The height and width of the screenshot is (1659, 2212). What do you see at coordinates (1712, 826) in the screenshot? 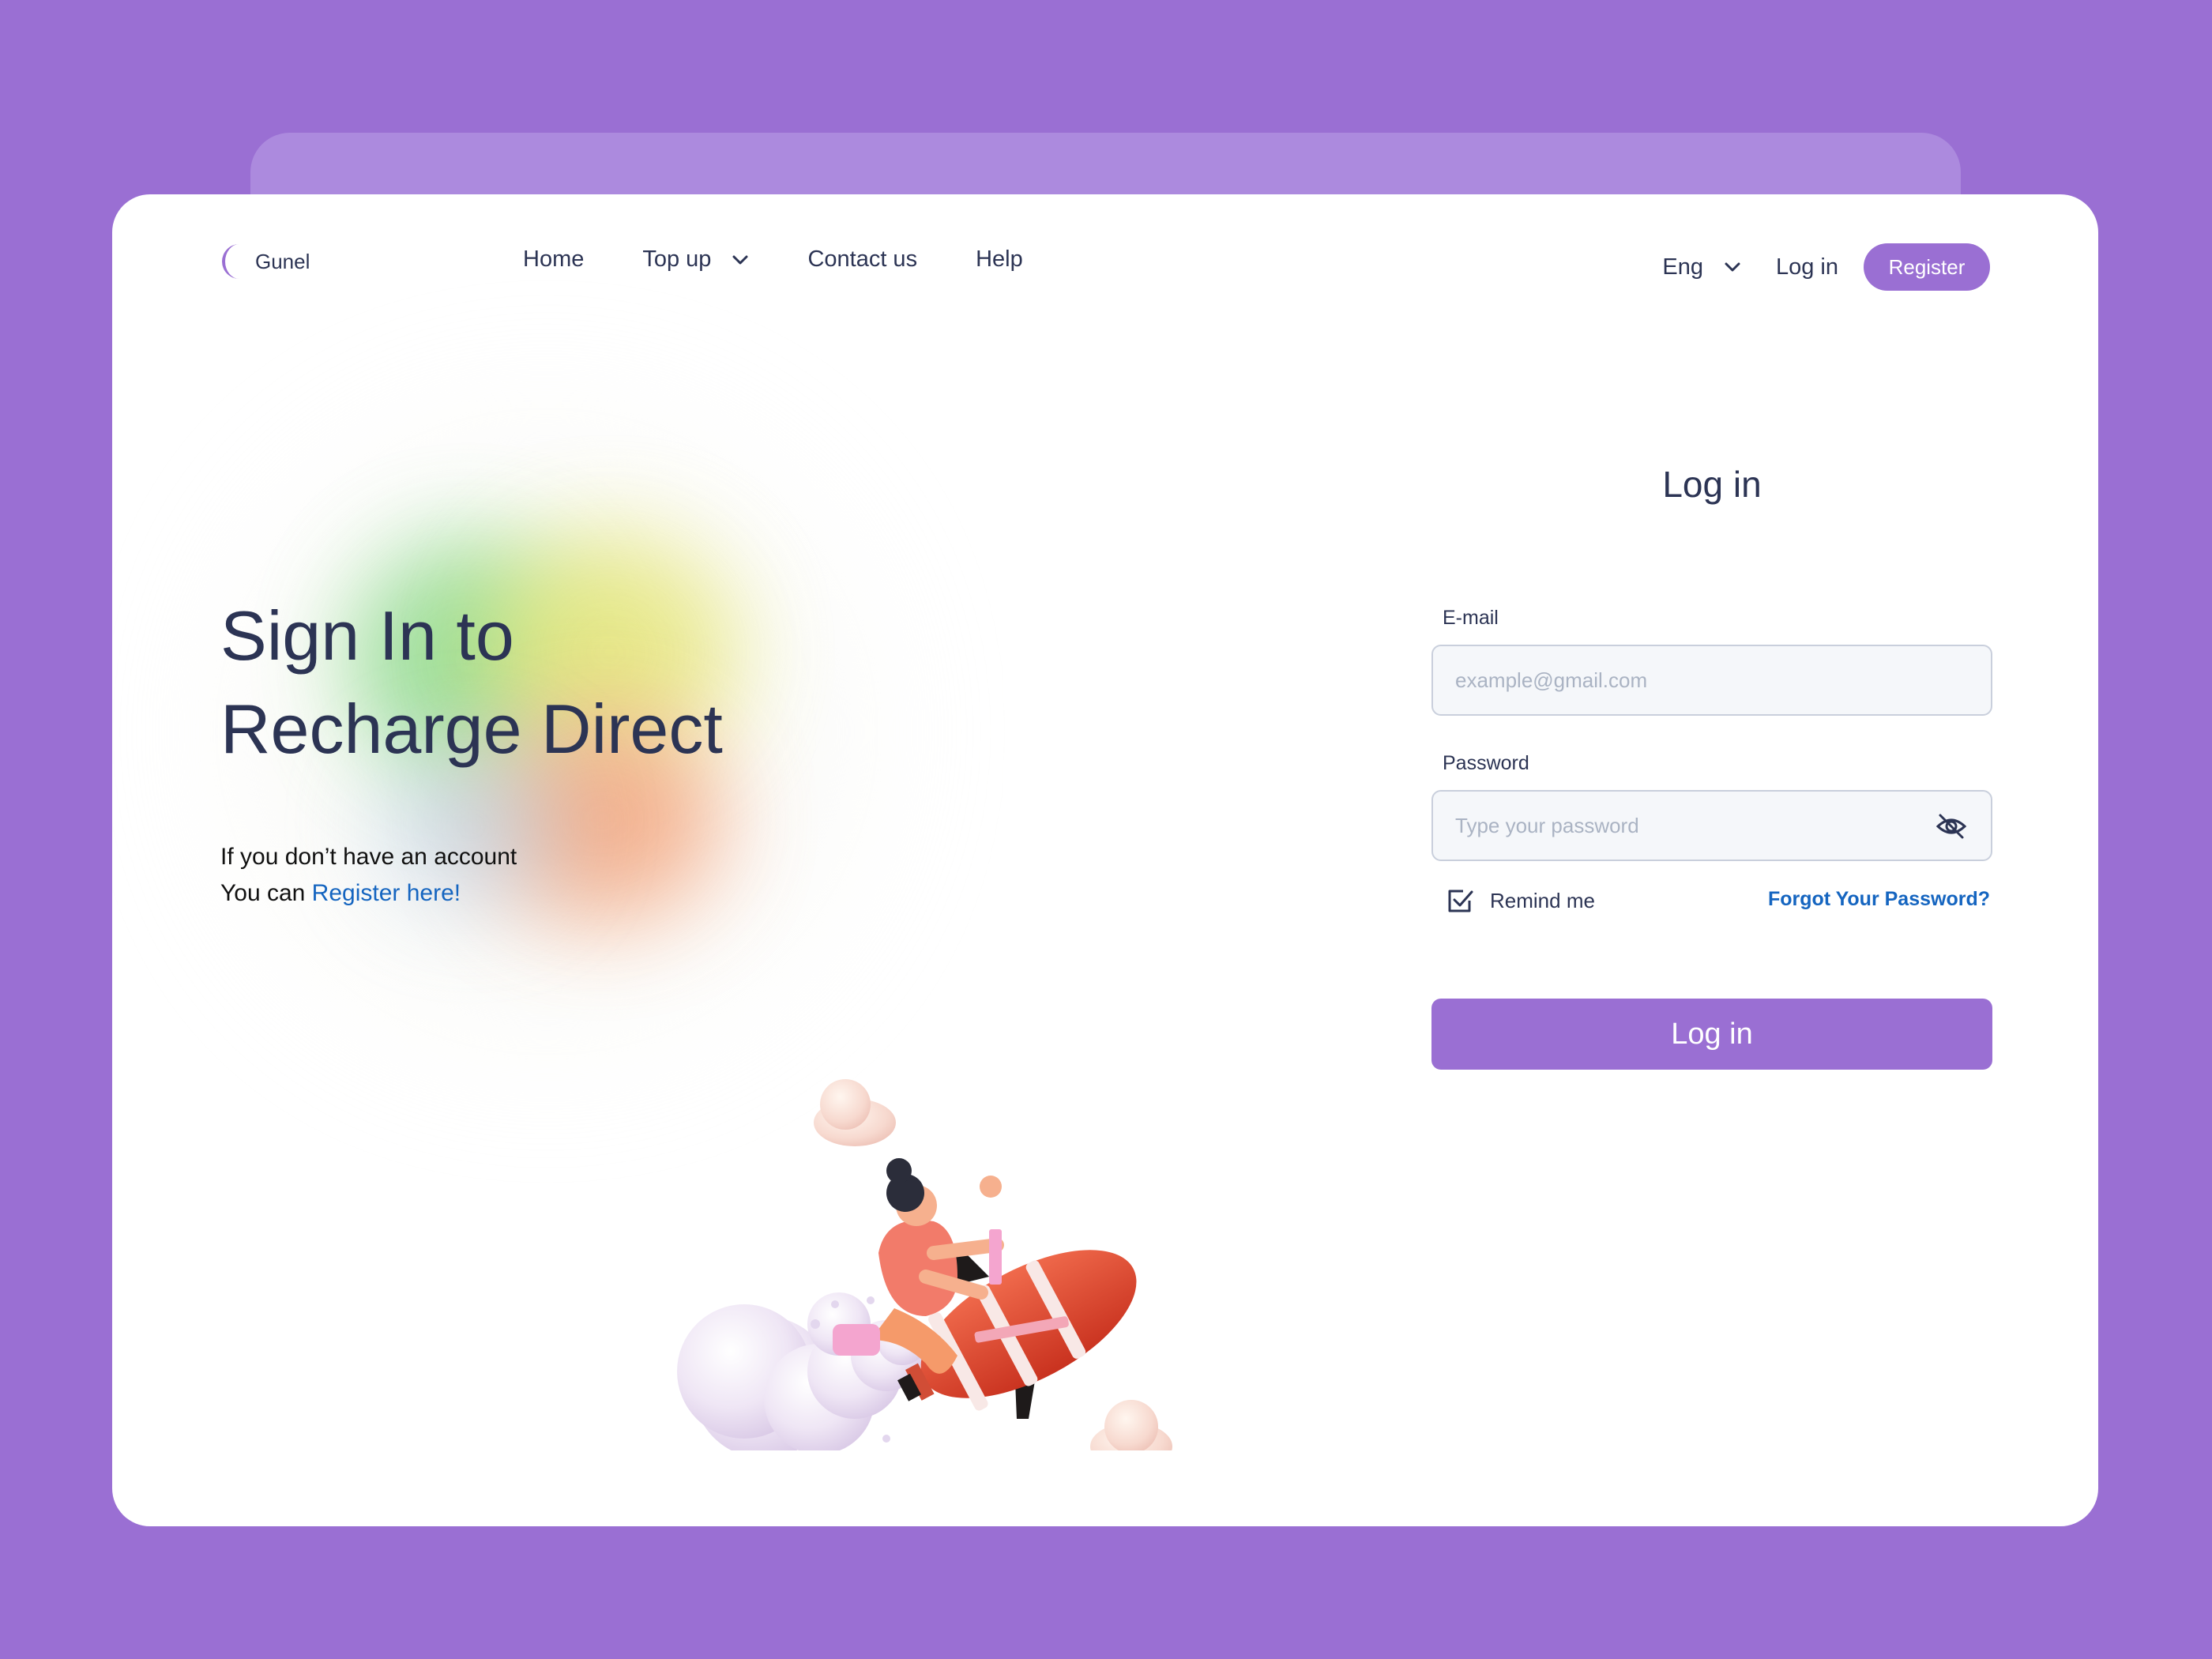
I see `password-field: Type your password` at bounding box center [1712, 826].